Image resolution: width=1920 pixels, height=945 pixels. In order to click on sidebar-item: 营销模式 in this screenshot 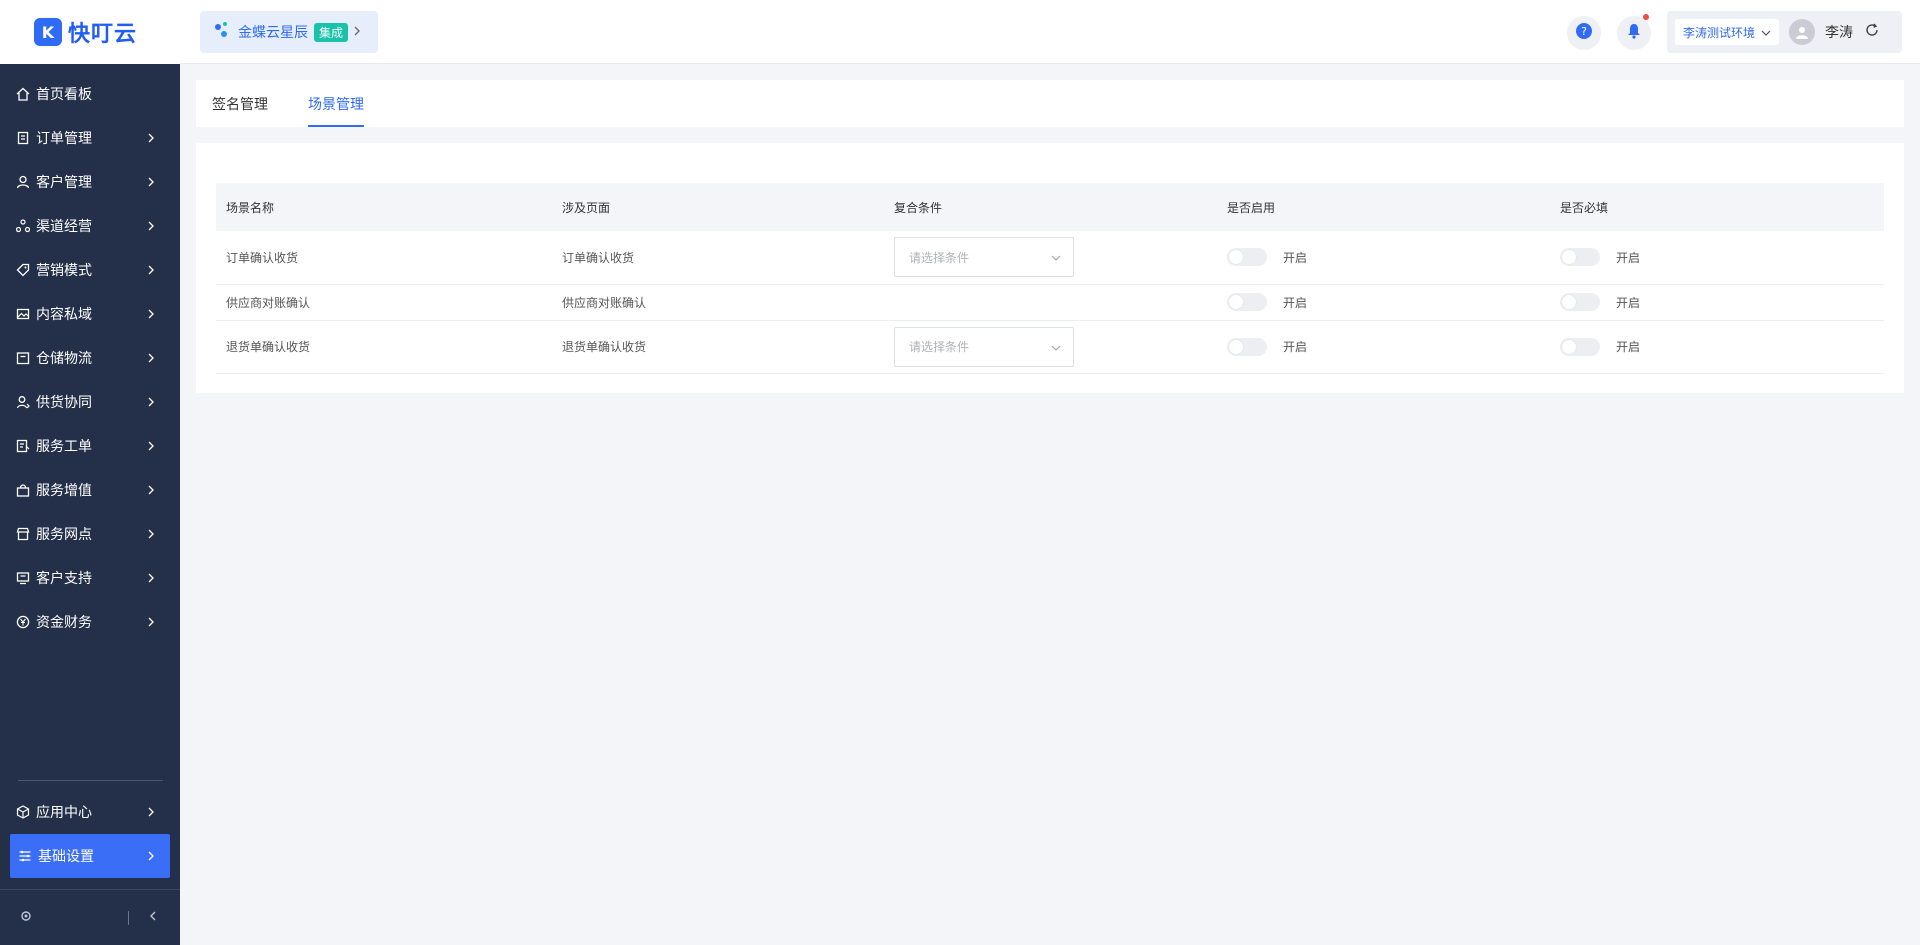, I will do `click(90, 270)`.